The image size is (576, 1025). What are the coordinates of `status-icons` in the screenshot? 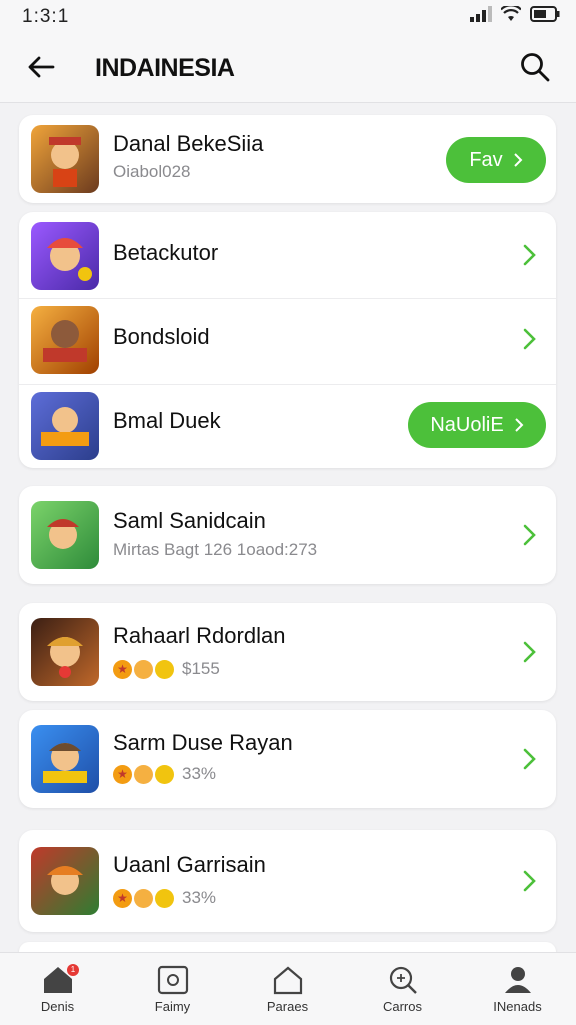 It's located at (515, 14).